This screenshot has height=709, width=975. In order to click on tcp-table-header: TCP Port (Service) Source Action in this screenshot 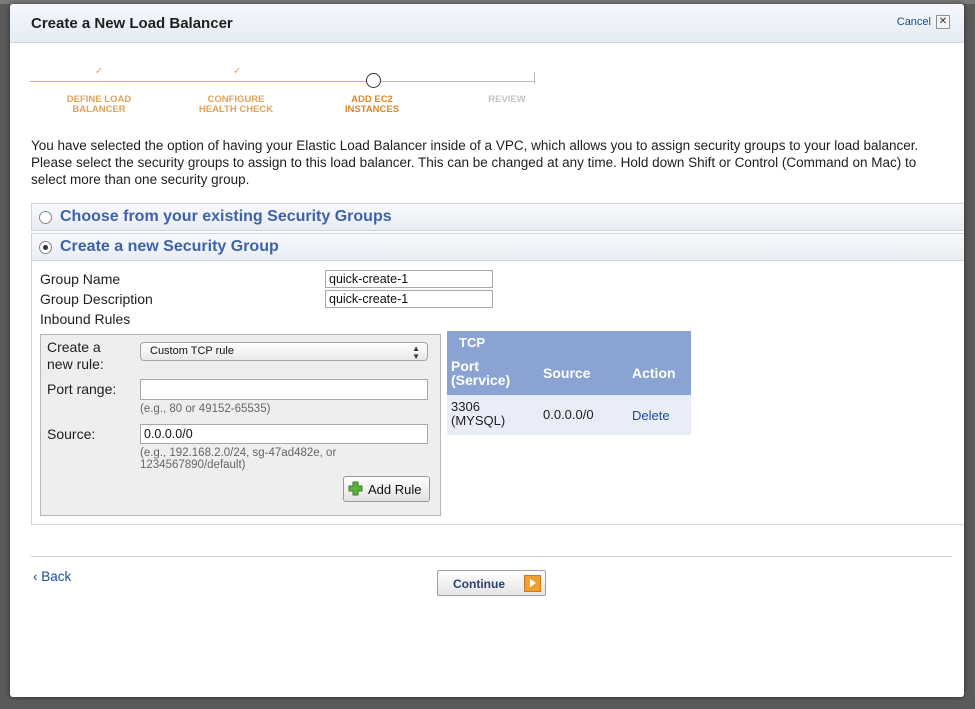, I will do `click(569, 363)`.